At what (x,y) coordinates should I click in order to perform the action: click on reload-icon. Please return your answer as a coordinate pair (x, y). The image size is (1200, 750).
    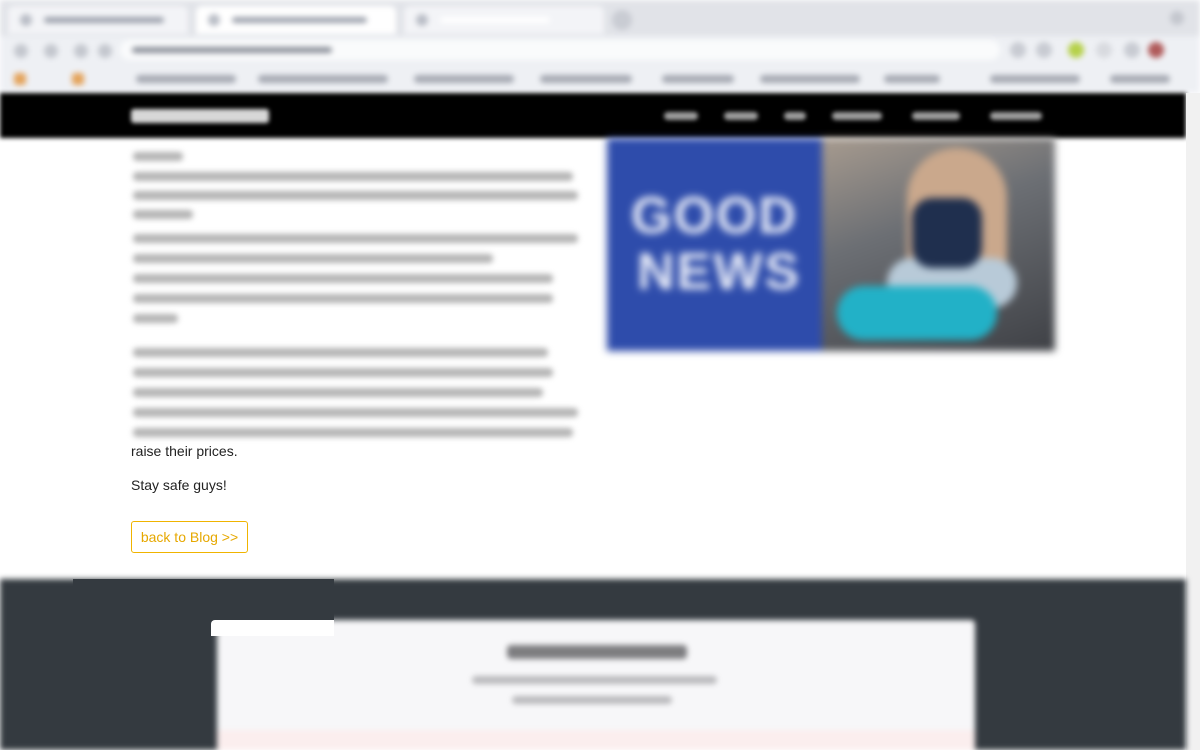
    Looking at the image, I should click on (81, 51).